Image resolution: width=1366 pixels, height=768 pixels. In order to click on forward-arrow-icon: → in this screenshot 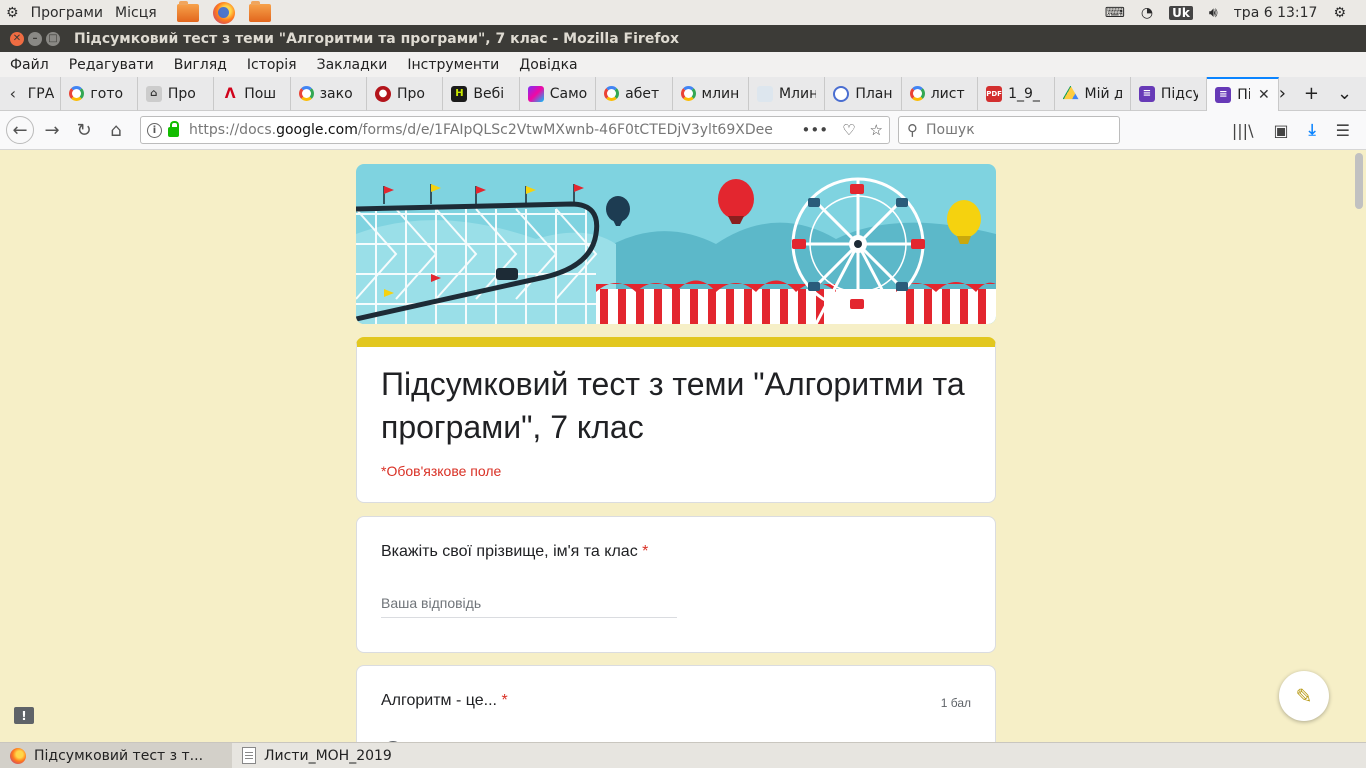, I will do `click(52, 130)`.